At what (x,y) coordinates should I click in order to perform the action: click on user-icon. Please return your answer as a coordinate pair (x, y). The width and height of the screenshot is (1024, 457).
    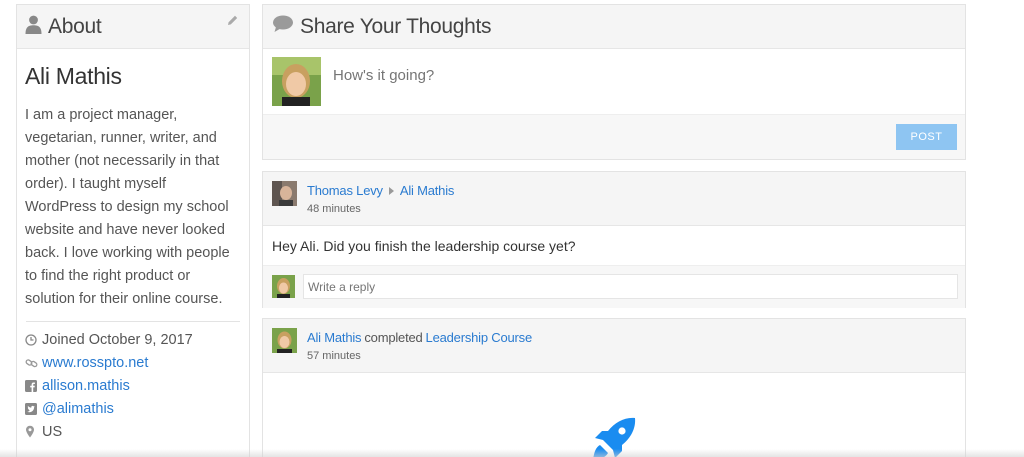
    Looking at the image, I should click on (33, 27).